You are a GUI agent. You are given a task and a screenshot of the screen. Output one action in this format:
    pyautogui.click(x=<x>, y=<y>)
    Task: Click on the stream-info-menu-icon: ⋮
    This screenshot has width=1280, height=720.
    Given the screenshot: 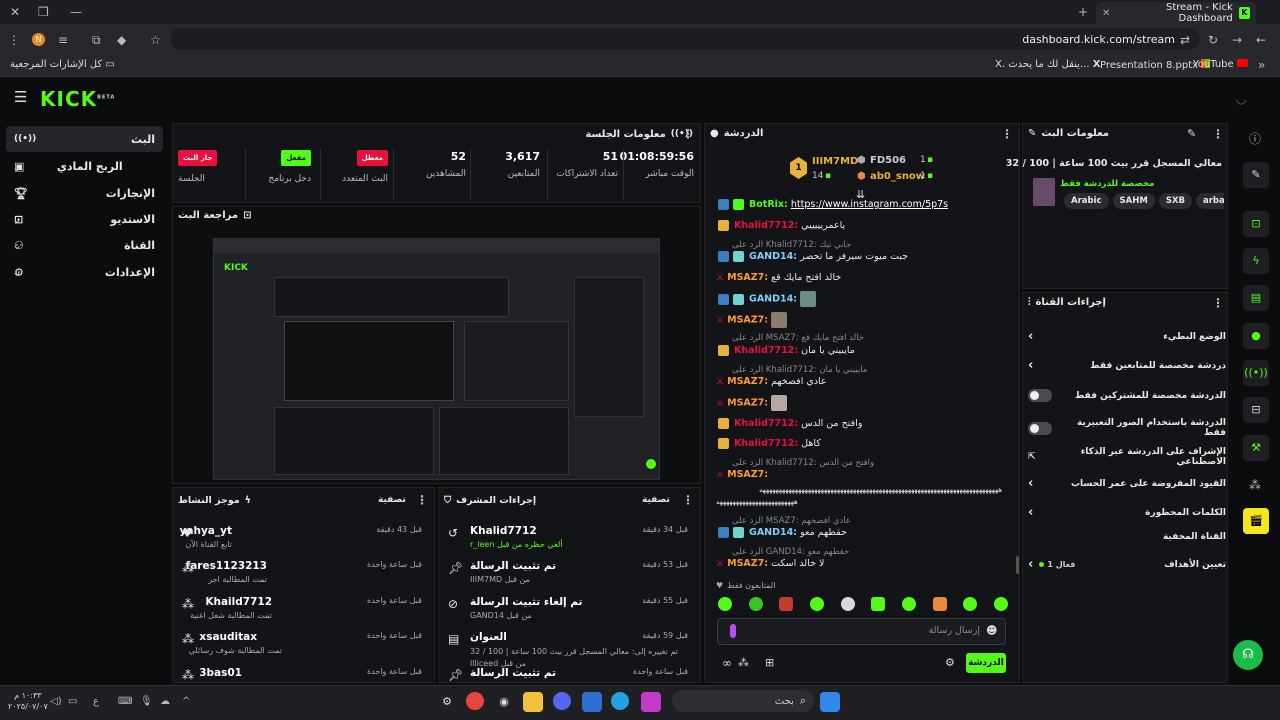 What is the action you would take?
    pyautogui.click(x=1218, y=134)
    